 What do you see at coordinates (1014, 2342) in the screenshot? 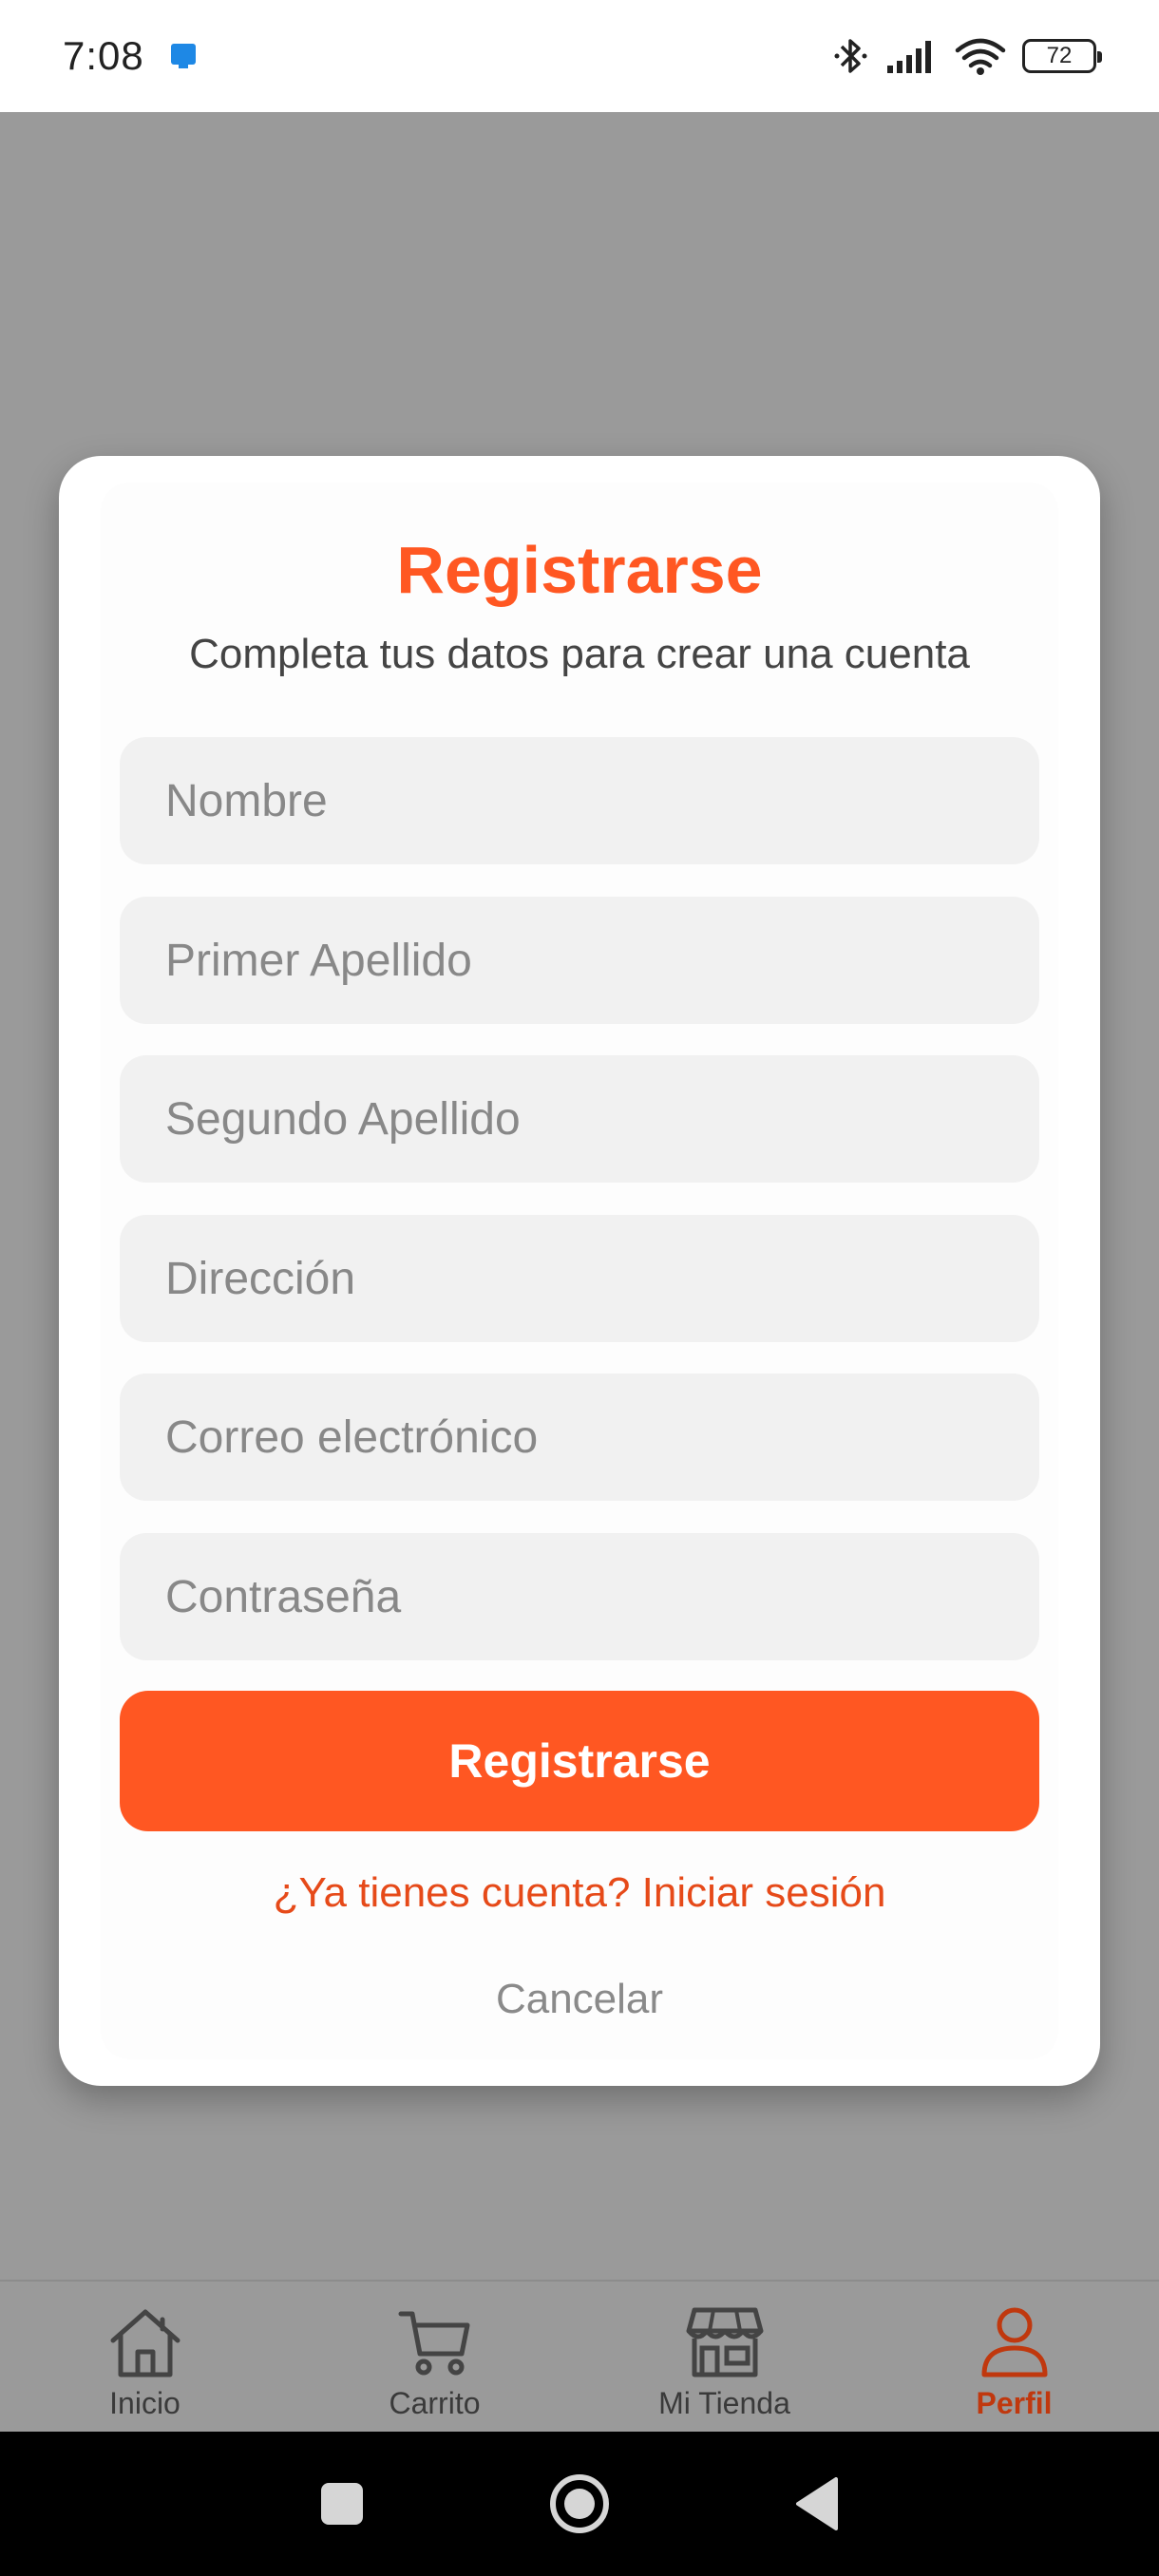
I see `person-icon` at bounding box center [1014, 2342].